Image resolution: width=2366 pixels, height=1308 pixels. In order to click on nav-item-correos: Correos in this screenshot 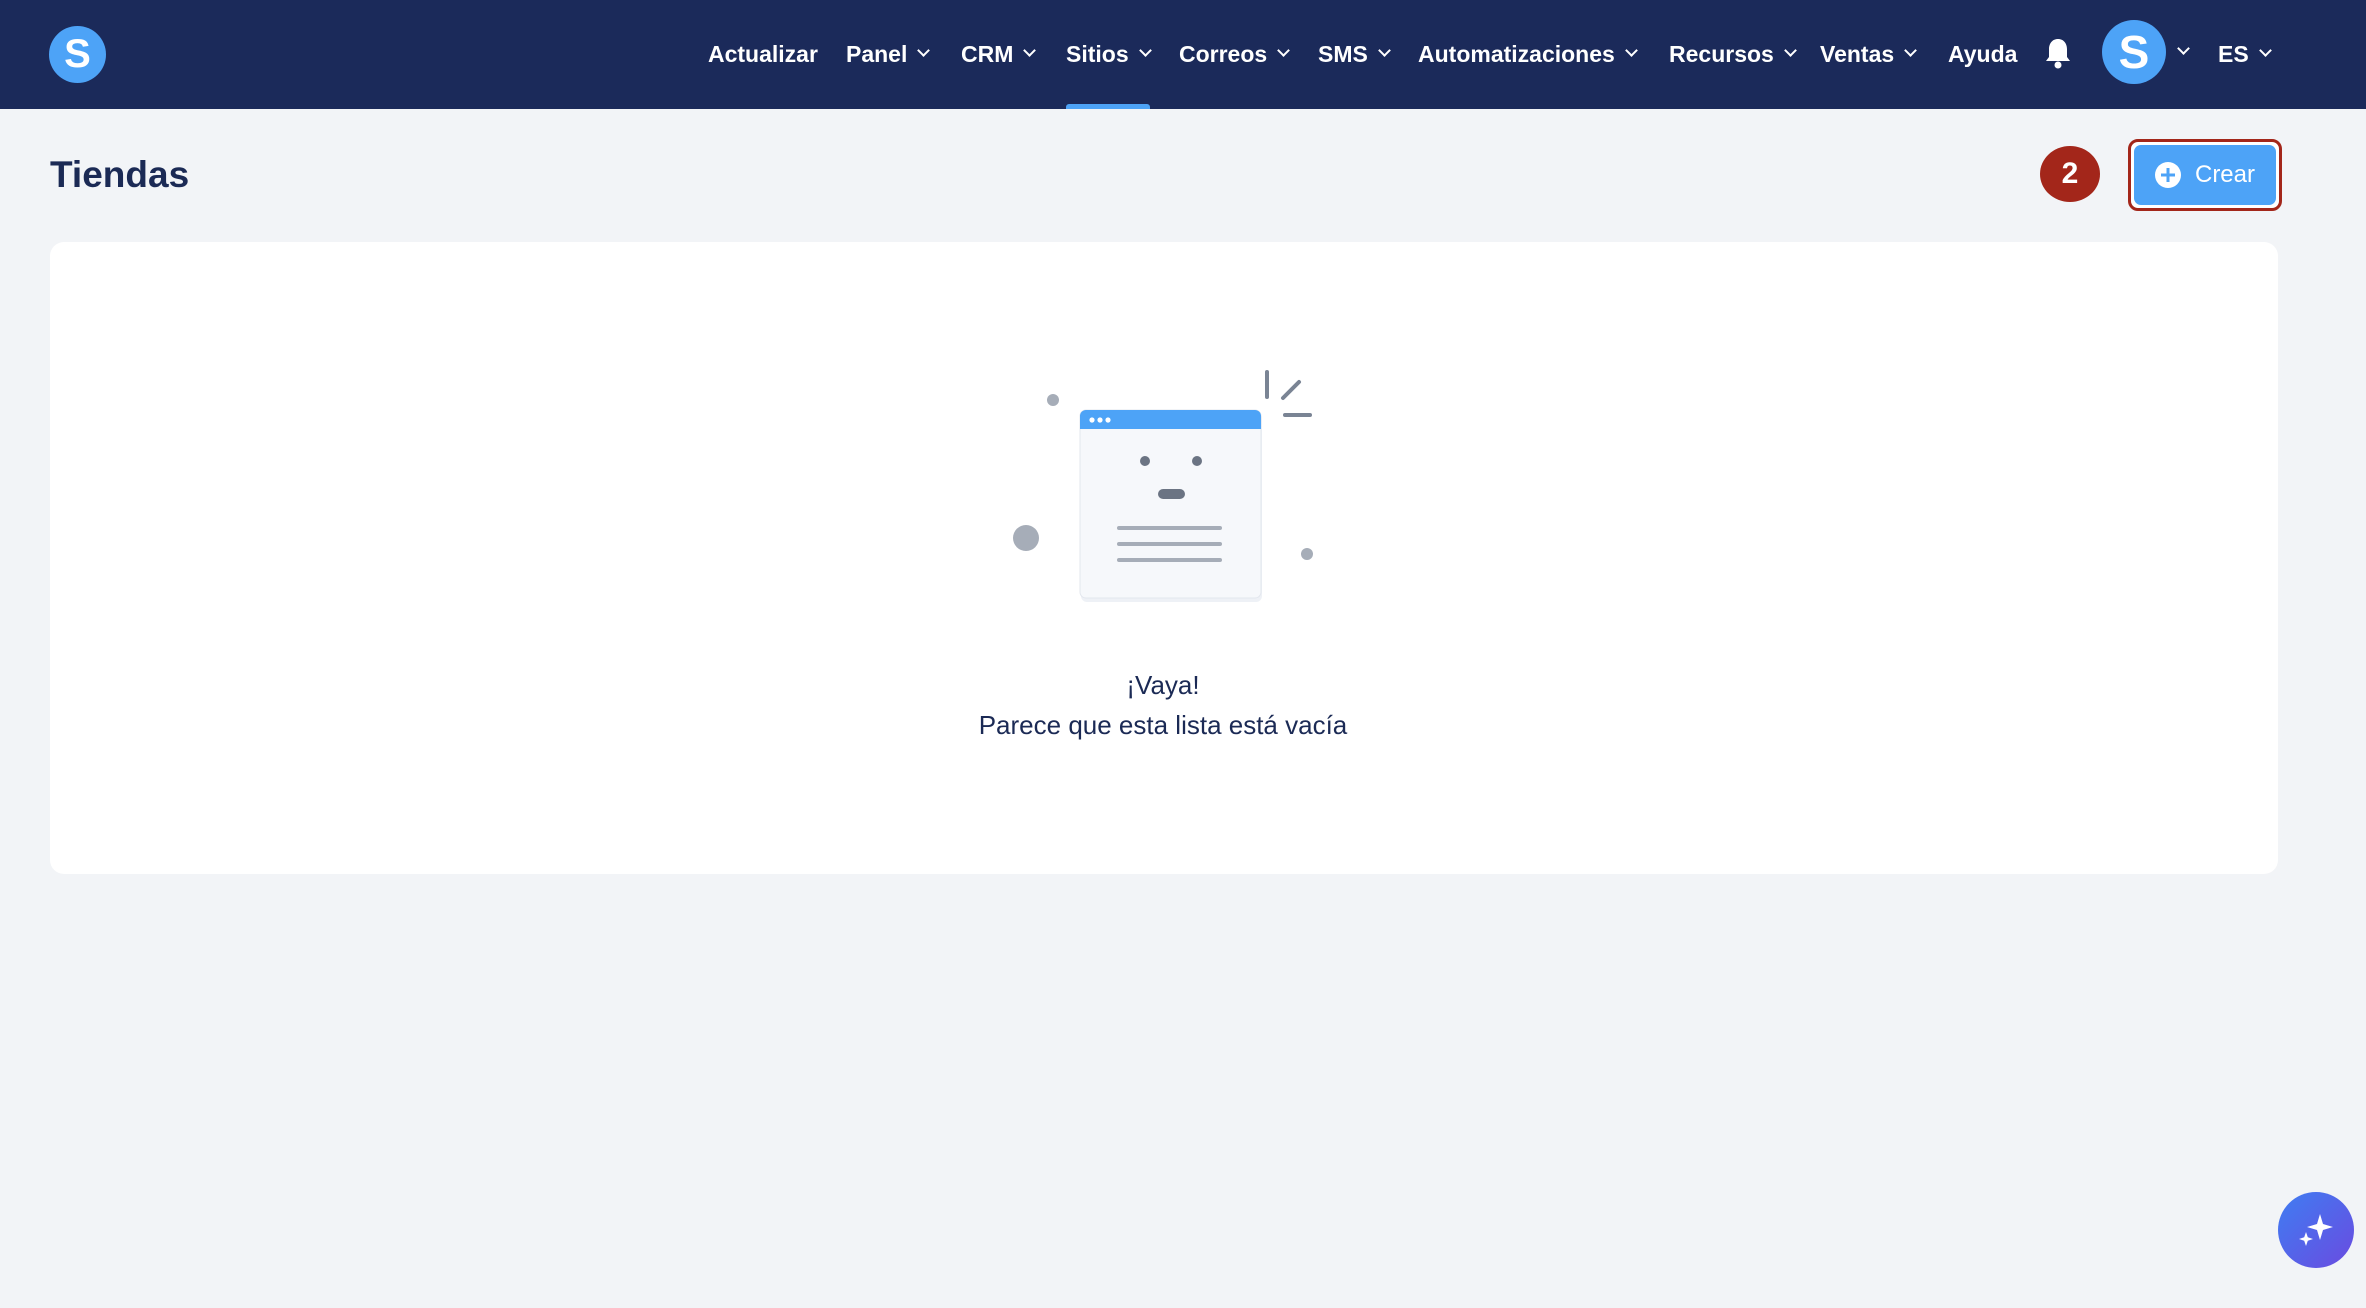, I will do `click(1235, 54)`.